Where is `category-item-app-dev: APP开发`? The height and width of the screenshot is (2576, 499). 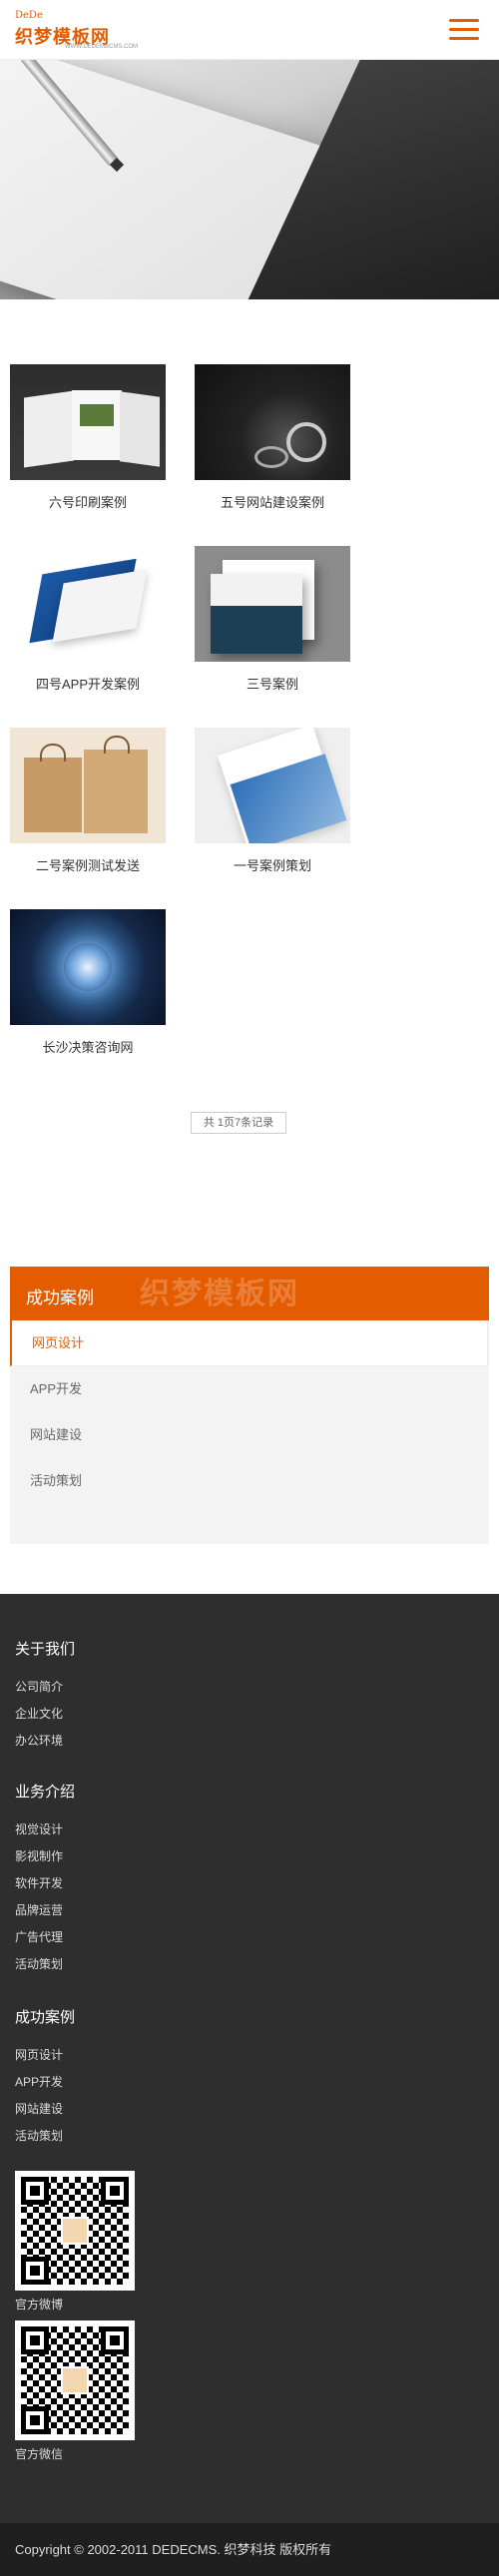 category-item-app-dev: APP开发 is located at coordinates (249, 1389).